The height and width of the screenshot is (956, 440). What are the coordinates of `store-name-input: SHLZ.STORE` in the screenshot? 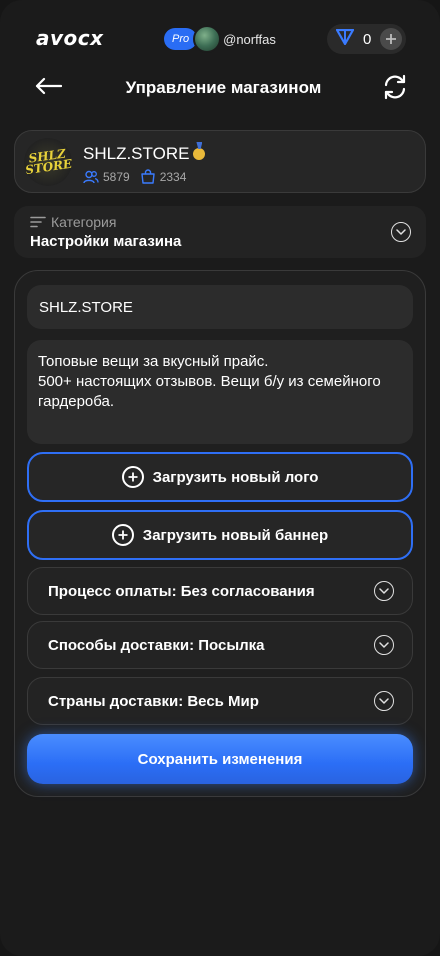 It's located at (220, 307).